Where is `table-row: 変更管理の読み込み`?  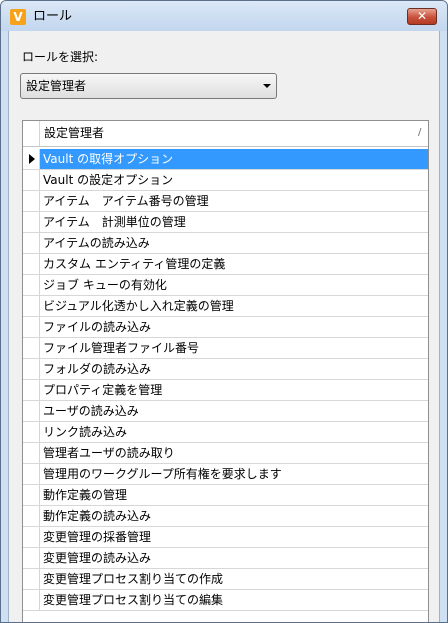
table-row: 変更管理の読み込み is located at coordinates (225, 558).